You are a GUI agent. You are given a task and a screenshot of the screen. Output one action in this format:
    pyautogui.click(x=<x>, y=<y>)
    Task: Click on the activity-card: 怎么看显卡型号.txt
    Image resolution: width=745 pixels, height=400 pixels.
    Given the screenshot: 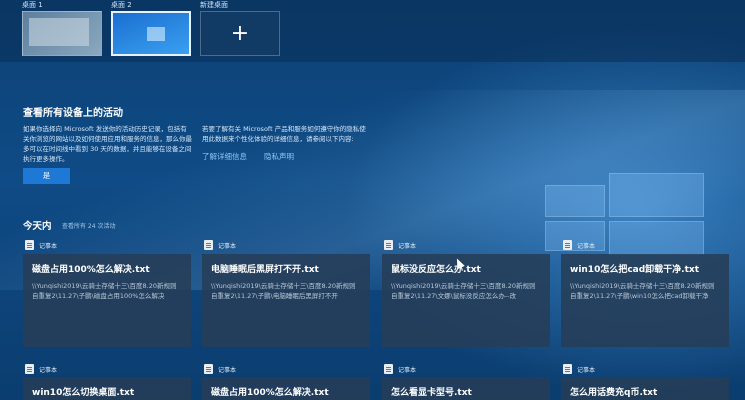 What is the action you would take?
    pyautogui.click(x=466, y=388)
    